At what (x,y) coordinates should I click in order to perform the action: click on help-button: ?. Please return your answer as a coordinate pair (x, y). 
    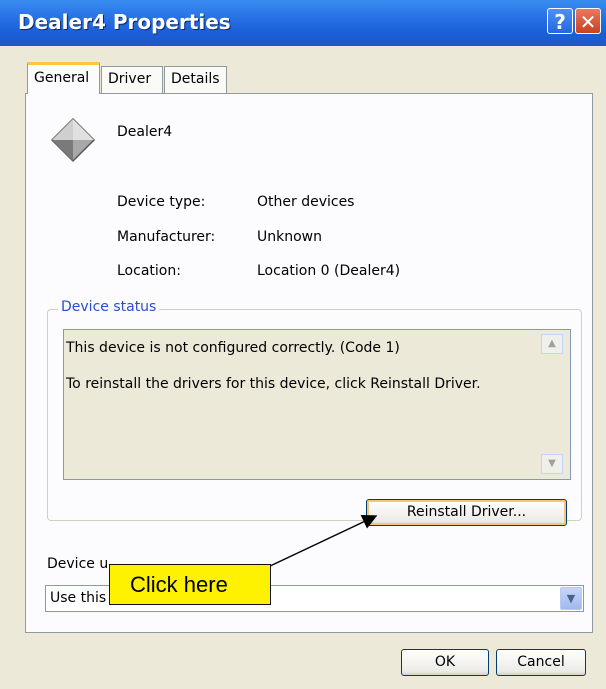
    Looking at the image, I should click on (560, 21).